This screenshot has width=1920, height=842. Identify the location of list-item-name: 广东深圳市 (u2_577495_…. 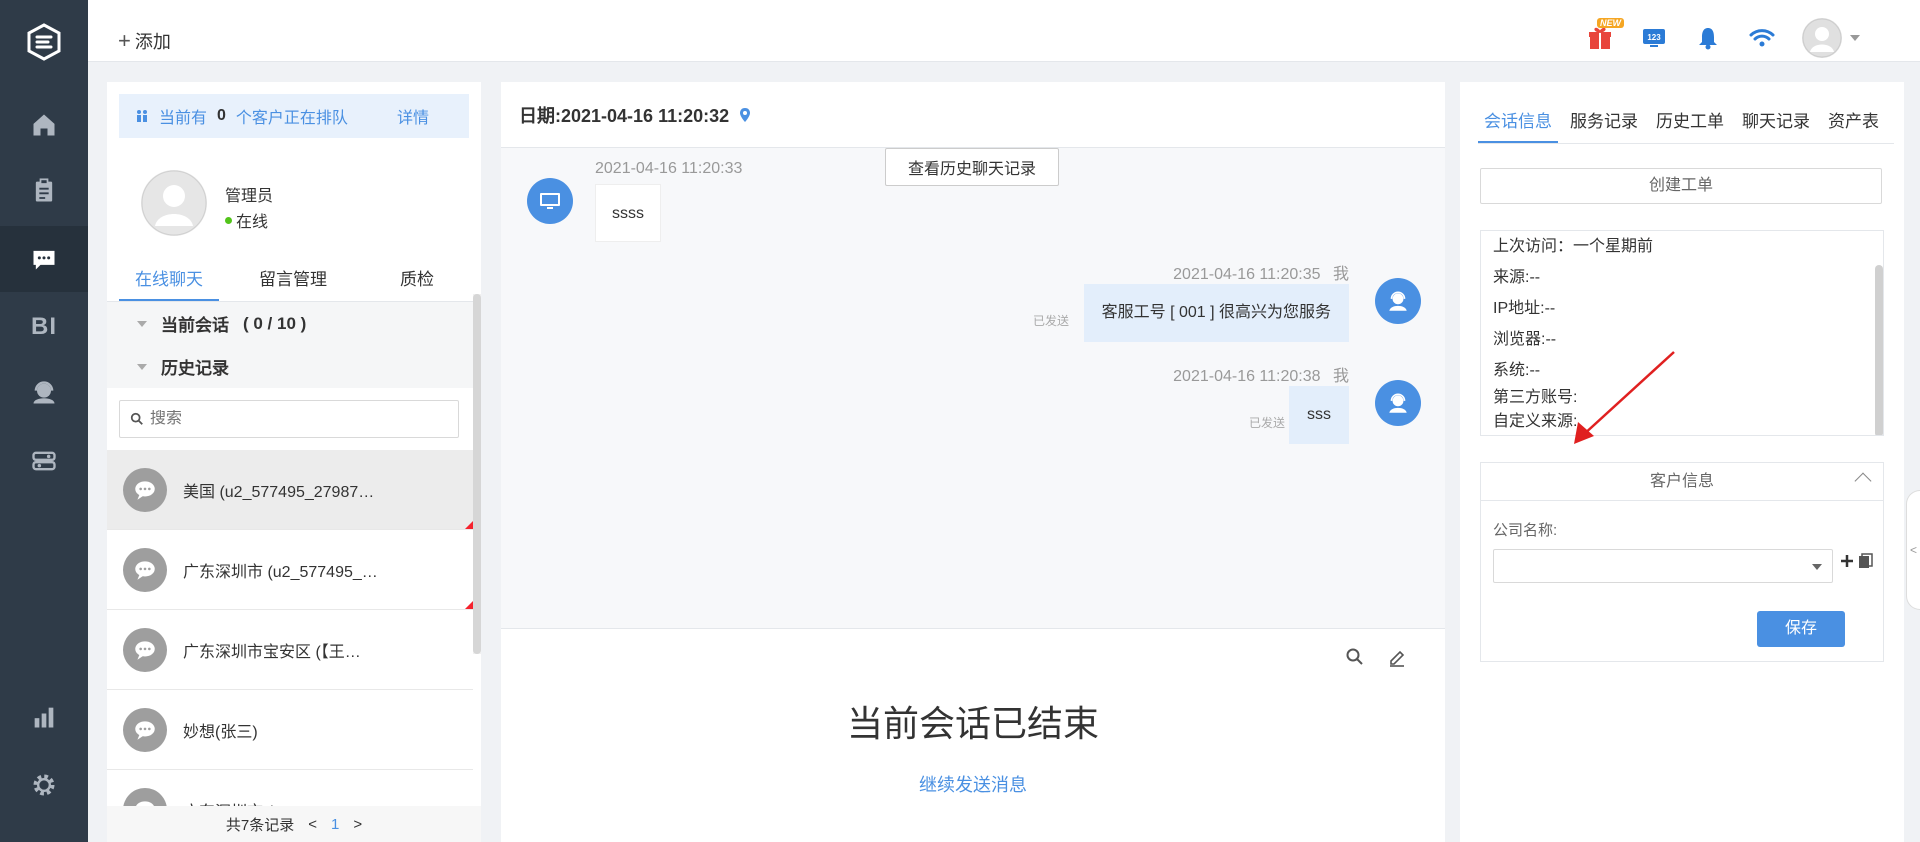
(280, 802).